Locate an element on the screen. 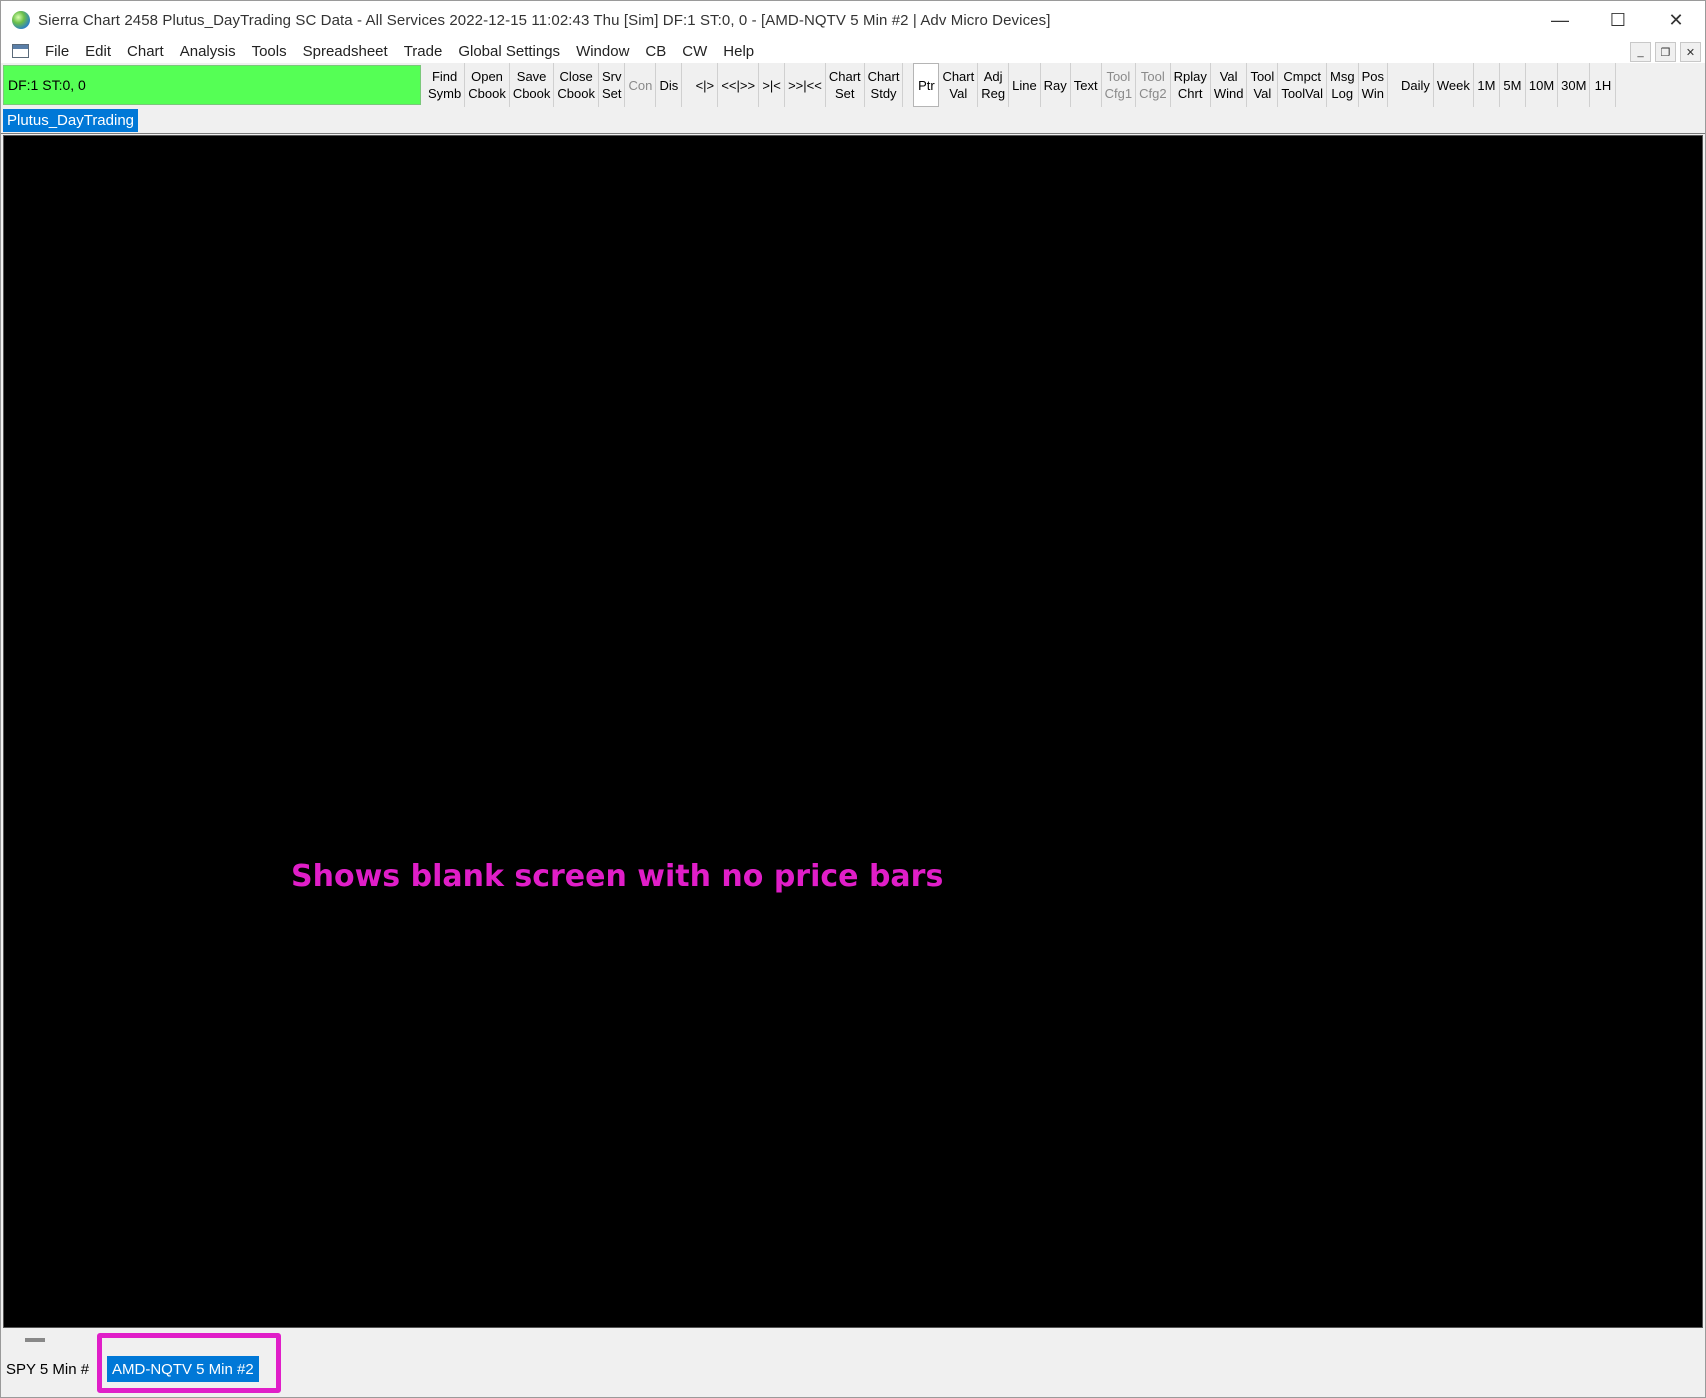 This screenshot has width=1706, height=1398. chartbook-tab-row: Plutus_DayTrading is located at coordinates (853, 120).